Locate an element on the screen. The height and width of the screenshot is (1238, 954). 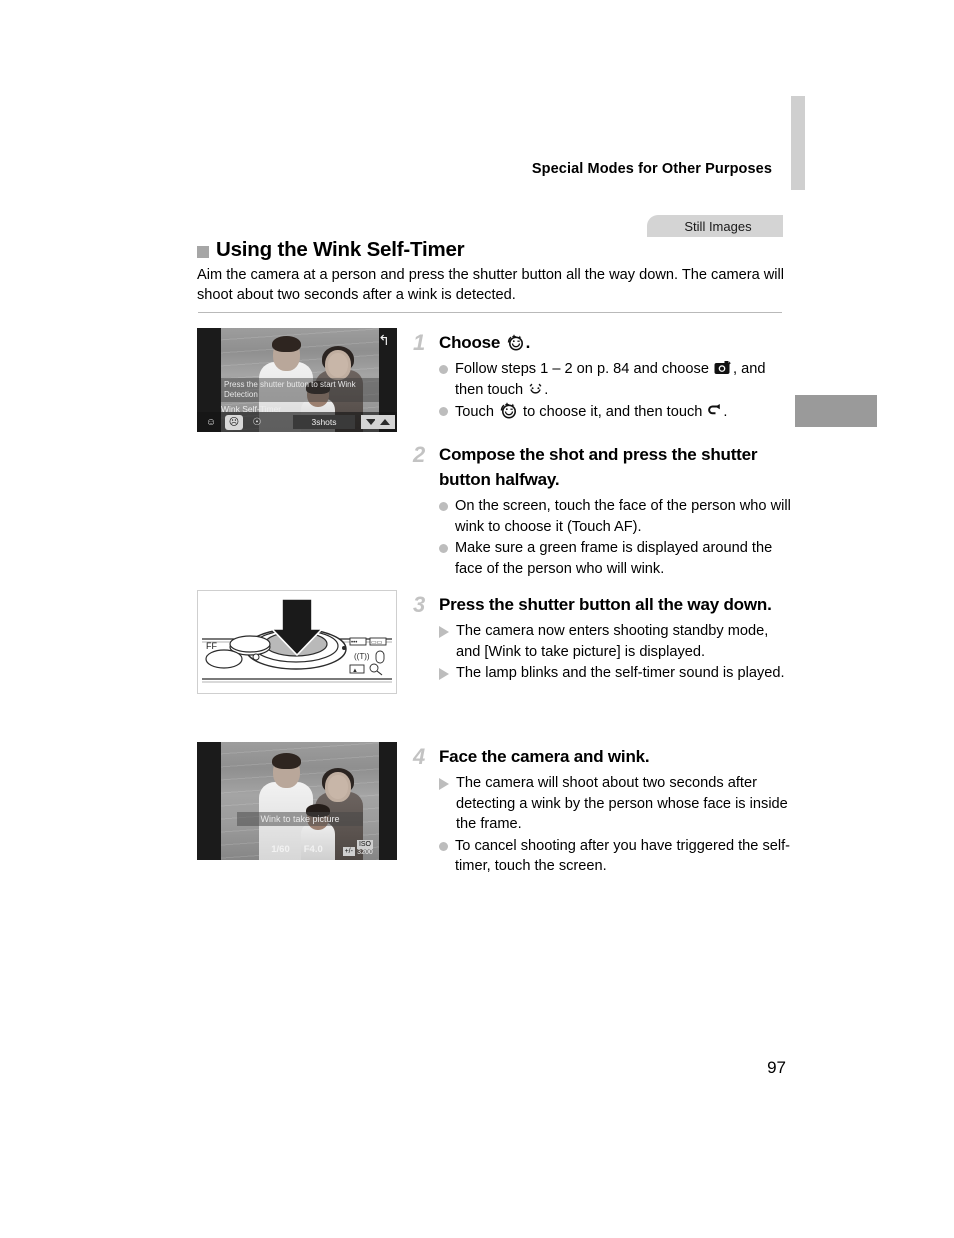
back-arrow-icon: ↰ is located at coordinates (384, 340).